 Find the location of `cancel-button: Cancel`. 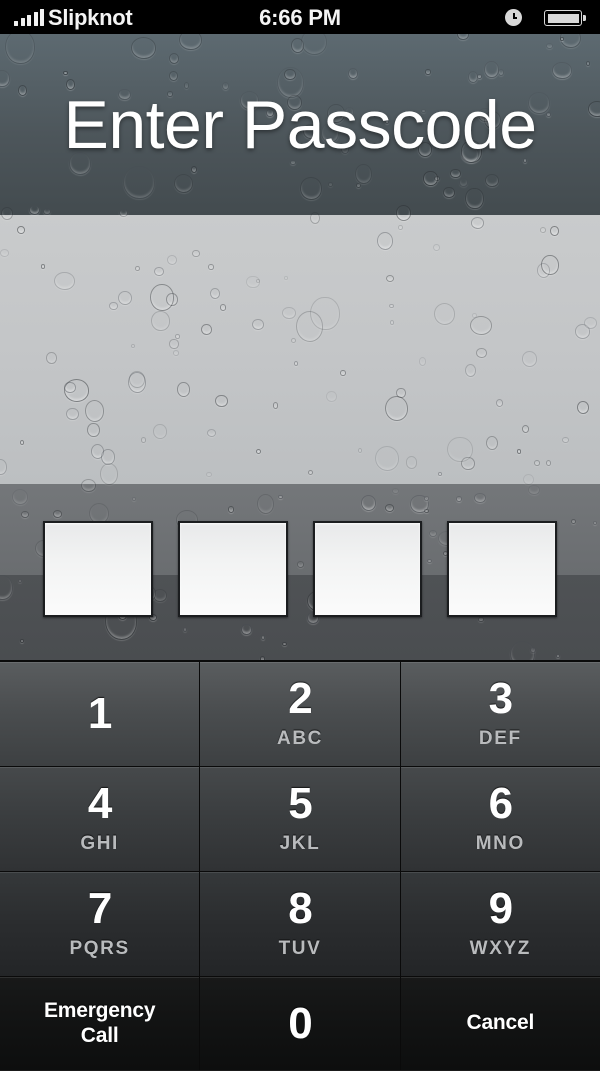

cancel-button: Cancel is located at coordinates (500, 1023).